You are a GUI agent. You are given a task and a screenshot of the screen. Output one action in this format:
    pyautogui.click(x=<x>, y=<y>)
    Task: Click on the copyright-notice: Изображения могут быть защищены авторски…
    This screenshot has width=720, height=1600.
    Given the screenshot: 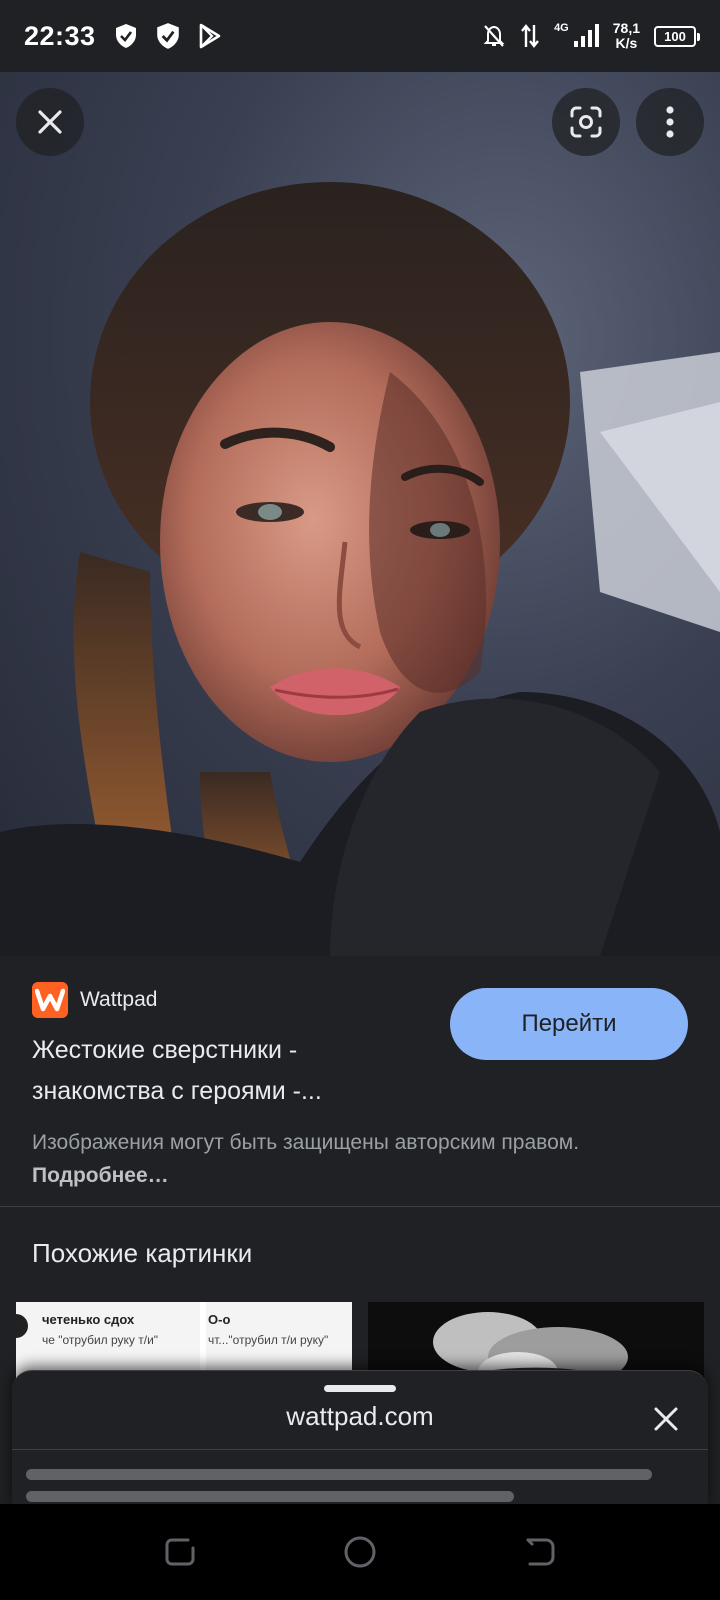 What is the action you would take?
    pyautogui.click(x=352, y=1159)
    